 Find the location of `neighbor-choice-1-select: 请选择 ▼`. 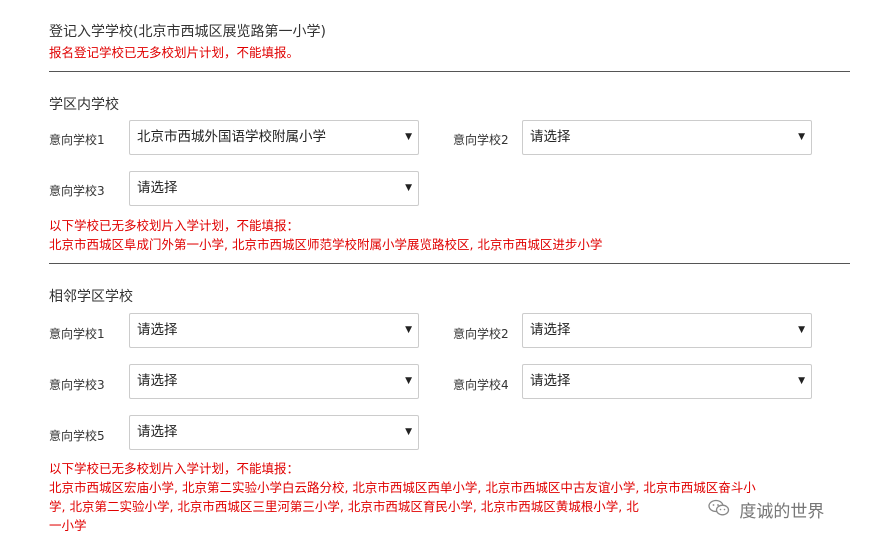

neighbor-choice-1-select: 请选择 ▼ is located at coordinates (274, 330).